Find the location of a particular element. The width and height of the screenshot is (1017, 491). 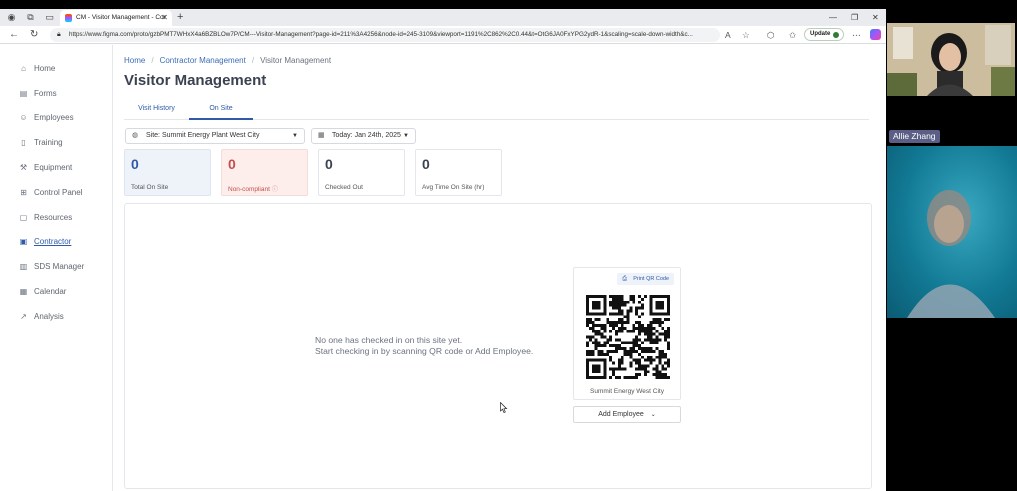

window-close-icon: ✕ is located at coordinates (875, 17).